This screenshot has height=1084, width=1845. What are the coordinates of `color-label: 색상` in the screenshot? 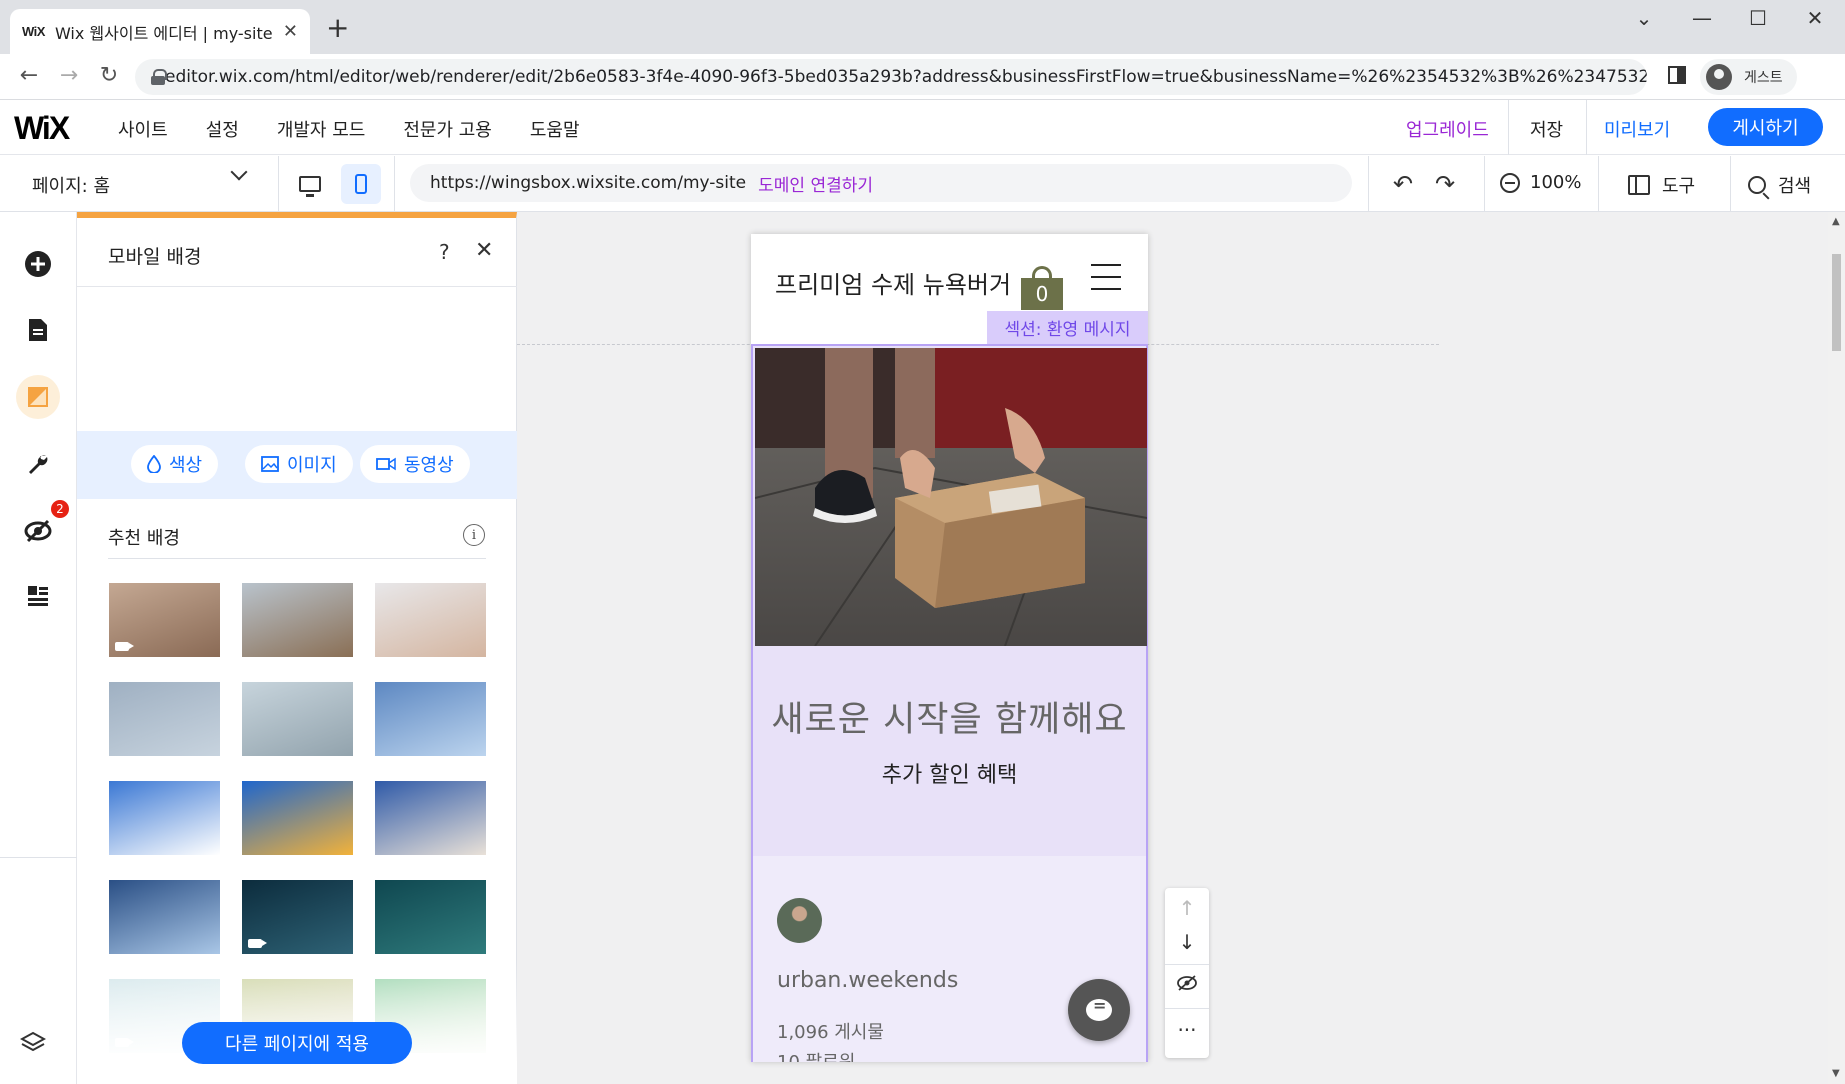 It's located at (186, 465).